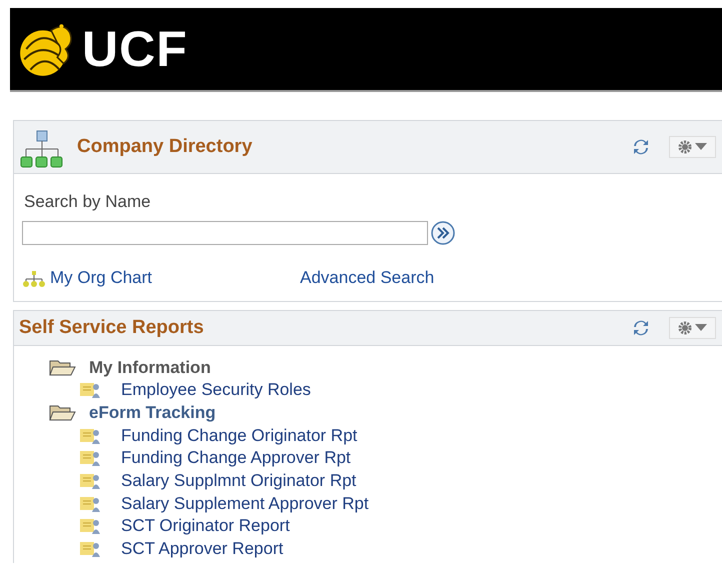 This screenshot has height=567, width=722. What do you see at coordinates (372, 503) in the screenshot?
I see `report-link: Salary Supplement Approver Rpt` at bounding box center [372, 503].